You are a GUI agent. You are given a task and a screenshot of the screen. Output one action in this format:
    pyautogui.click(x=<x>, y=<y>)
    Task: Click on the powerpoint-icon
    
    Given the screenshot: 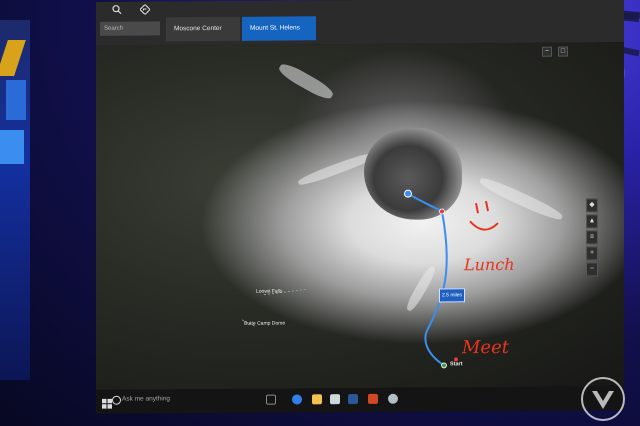 What is the action you would take?
    pyautogui.click(x=373, y=398)
    